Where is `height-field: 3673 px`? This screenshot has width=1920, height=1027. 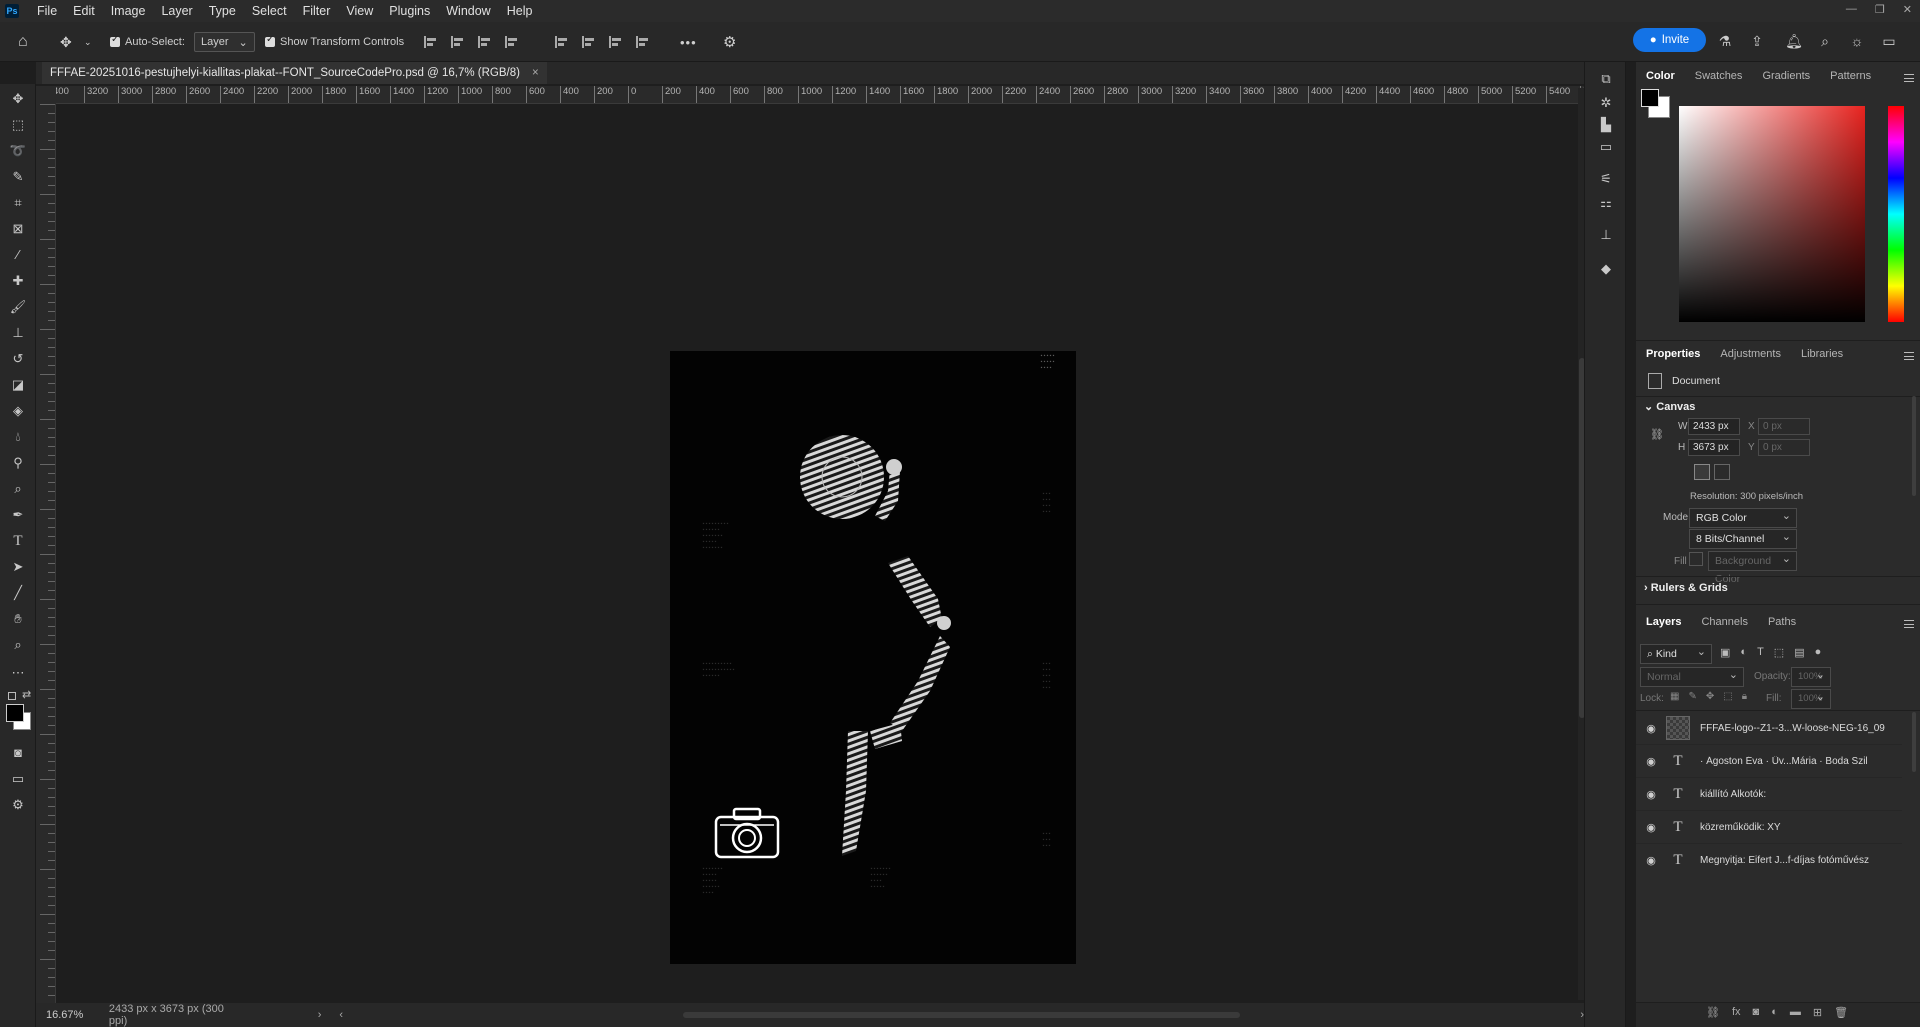
height-field: 3673 px is located at coordinates (1714, 447).